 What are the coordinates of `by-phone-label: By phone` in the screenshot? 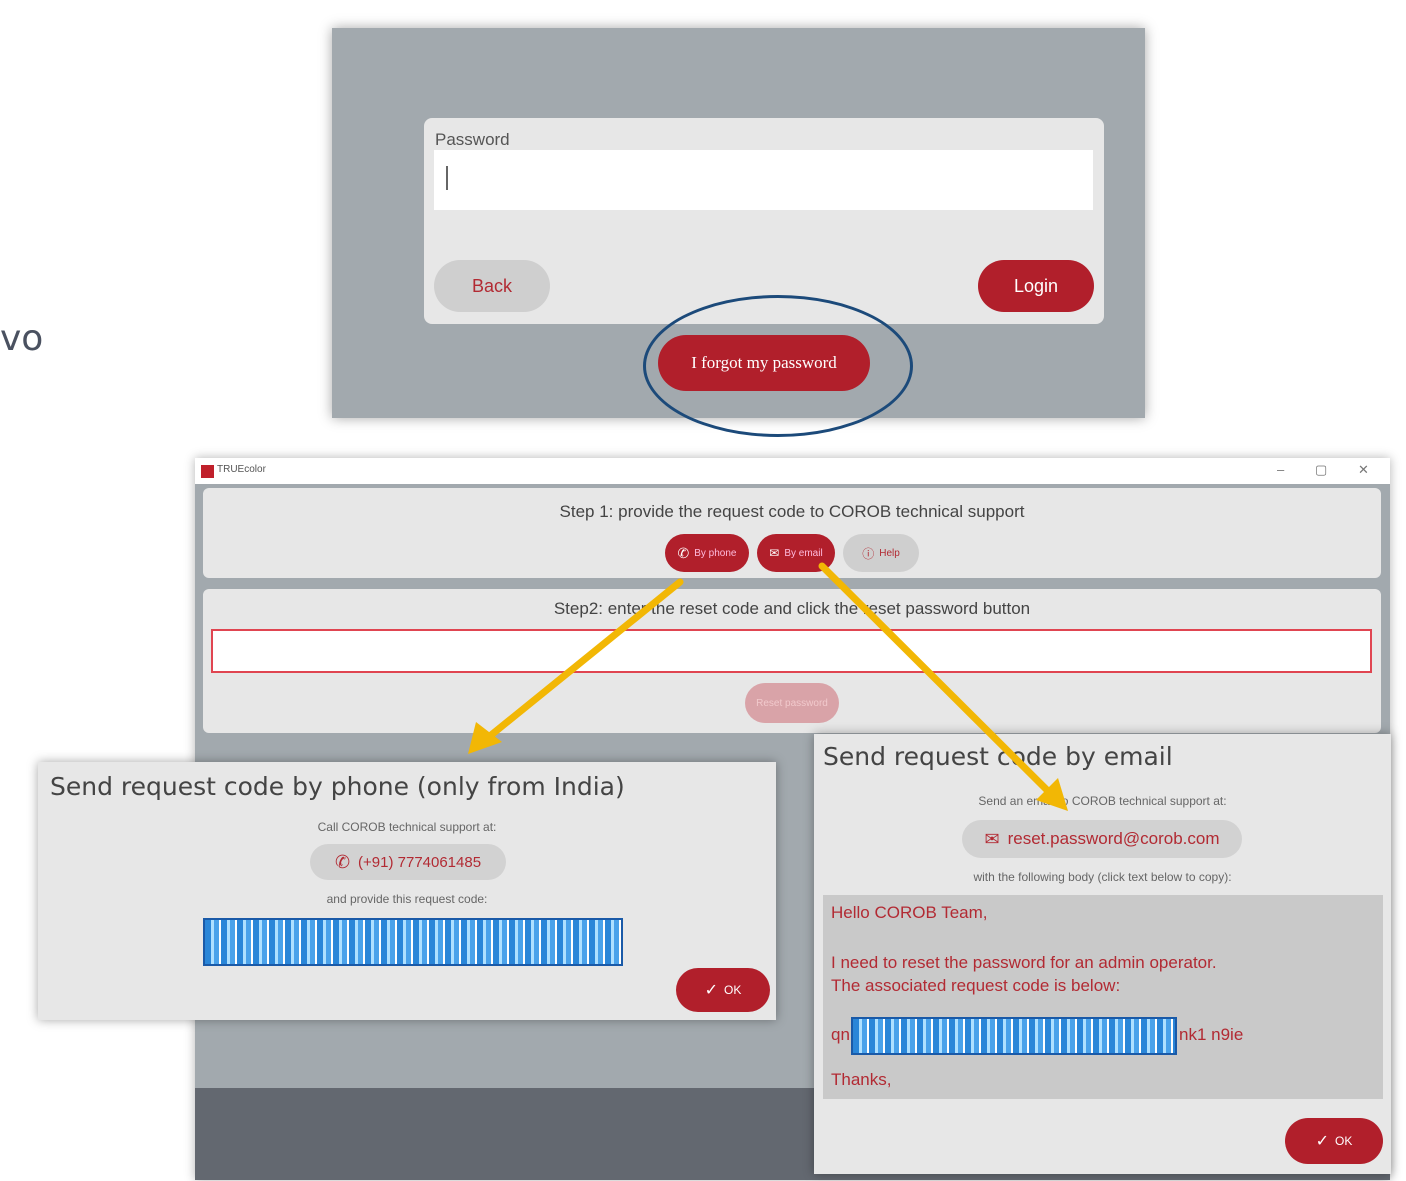 It's located at (715, 553).